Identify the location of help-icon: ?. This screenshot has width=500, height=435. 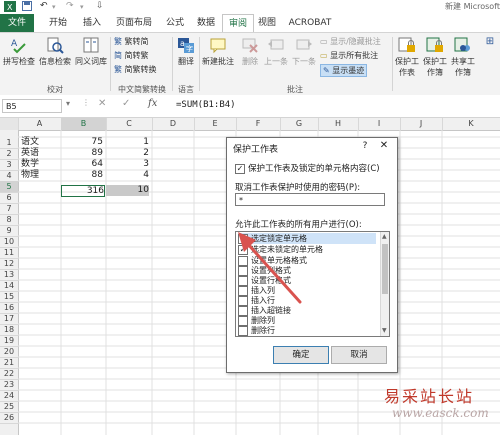
(365, 146).